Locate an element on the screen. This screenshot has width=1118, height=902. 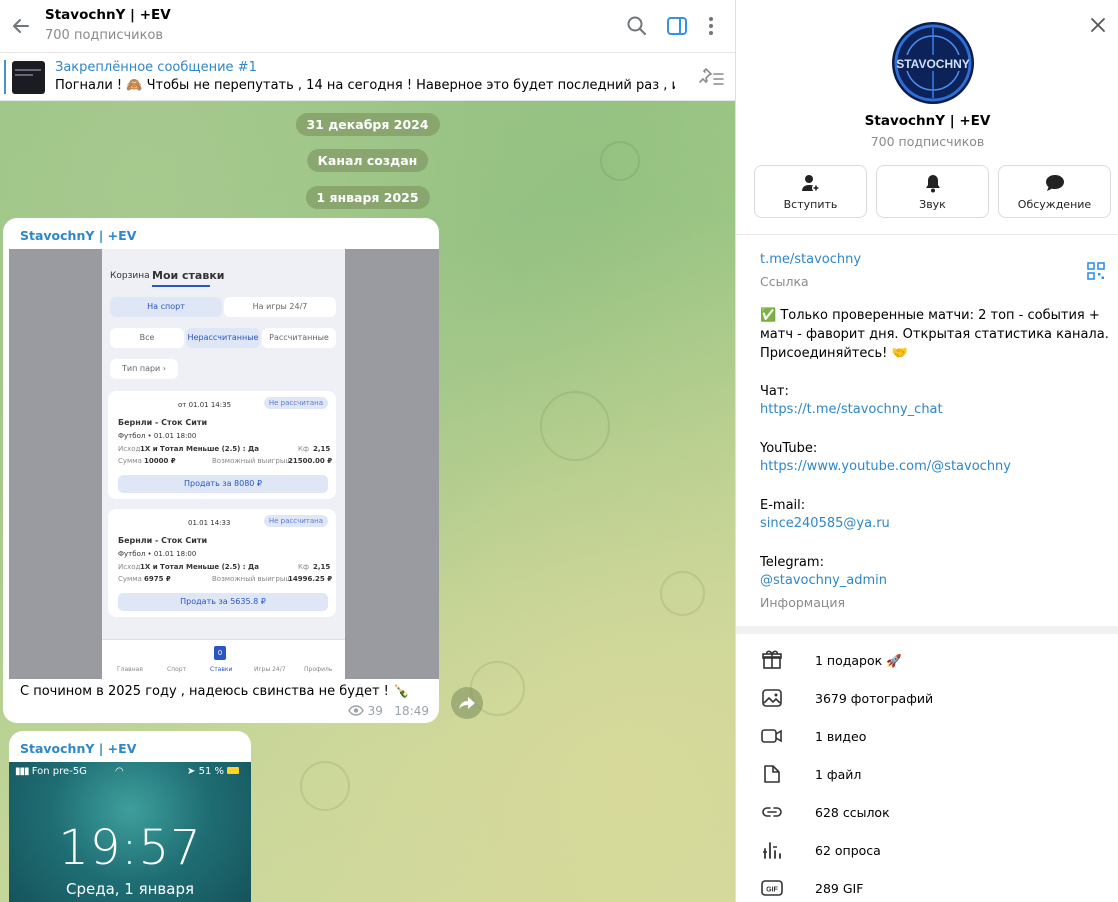
screenshot-seg-games: На игры 24/7 is located at coordinates (280, 307).